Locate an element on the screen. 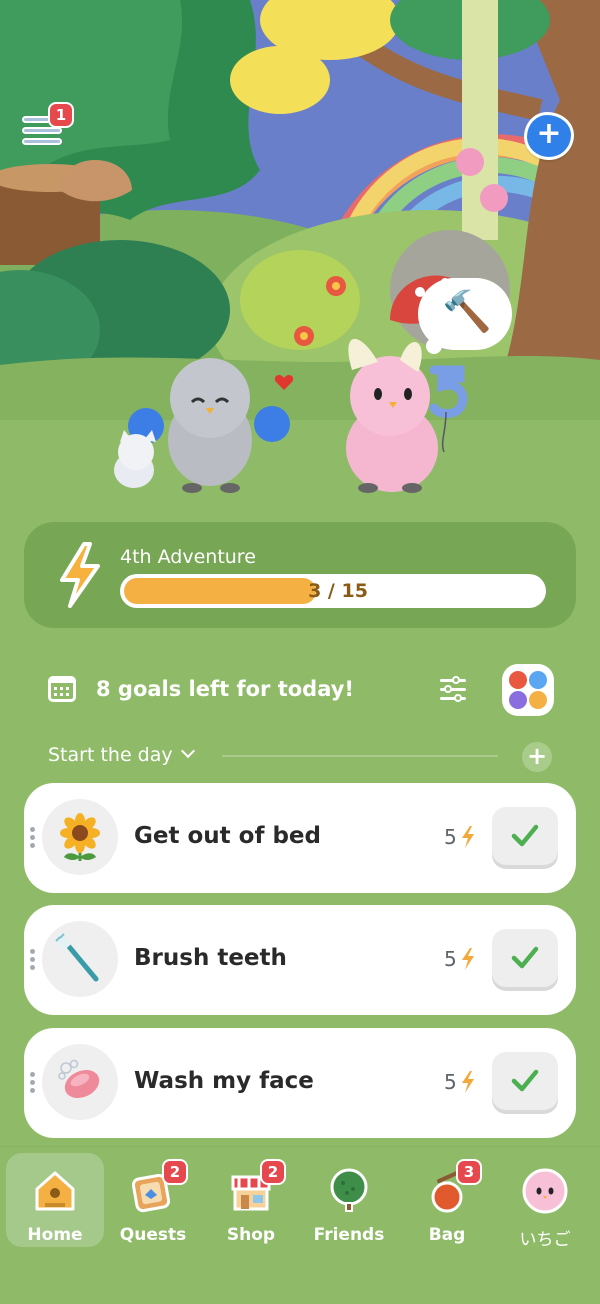 The height and width of the screenshot is (1304, 600). bottom-tab-bar: Home 2 Quests 2 Shop Friends 3 Bag いちご is located at coordinates (300, 1225).